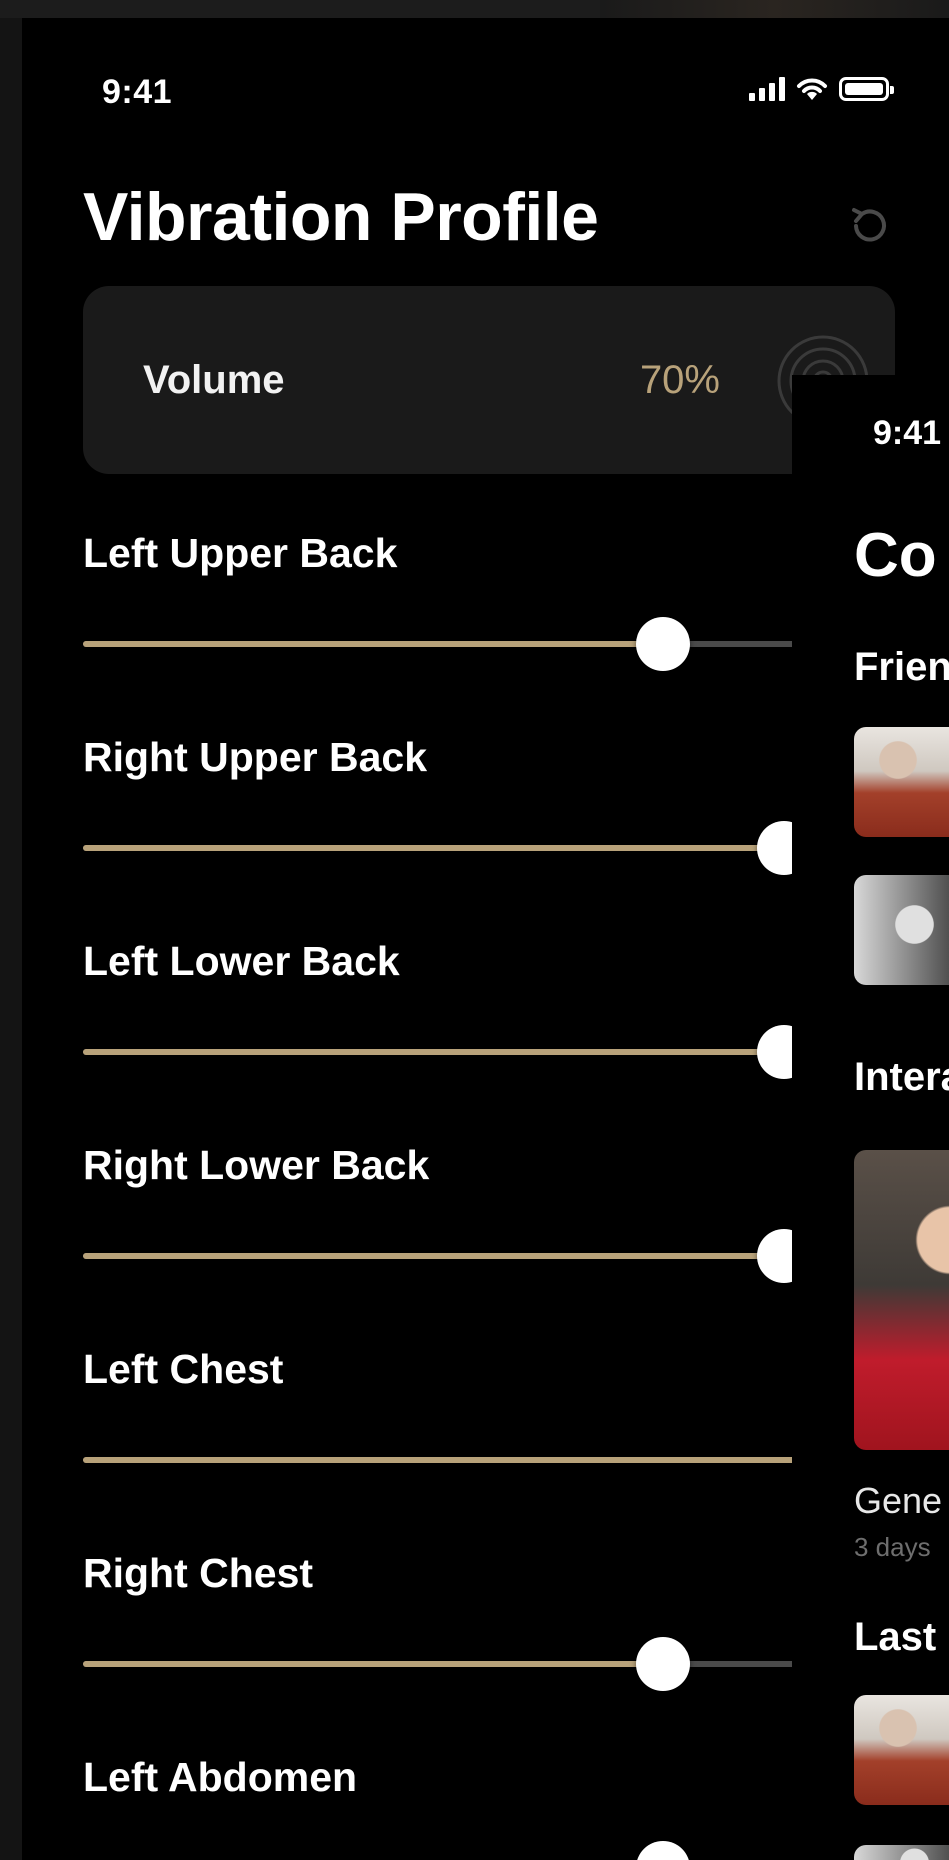 The width and height of the screenshot is (949, 1860). I want to click on slider-label: Left Chest, so click(183, 1369).